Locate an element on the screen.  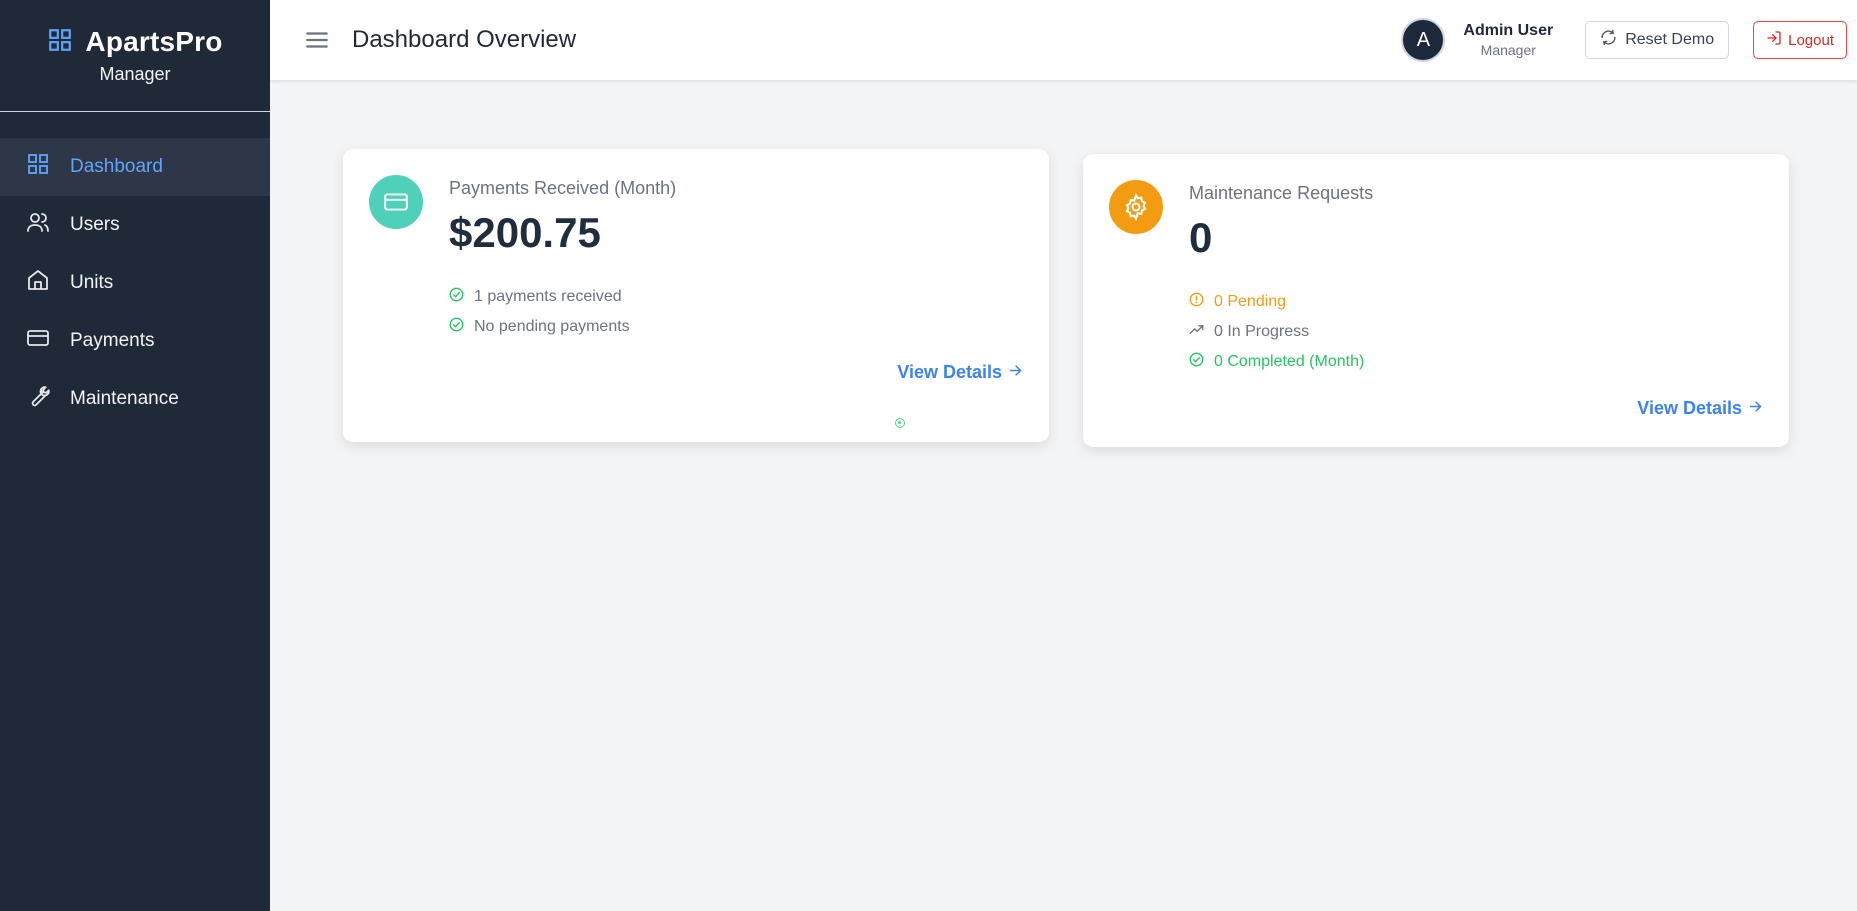
card-value: 0 is located at coordinates (1201, 237).